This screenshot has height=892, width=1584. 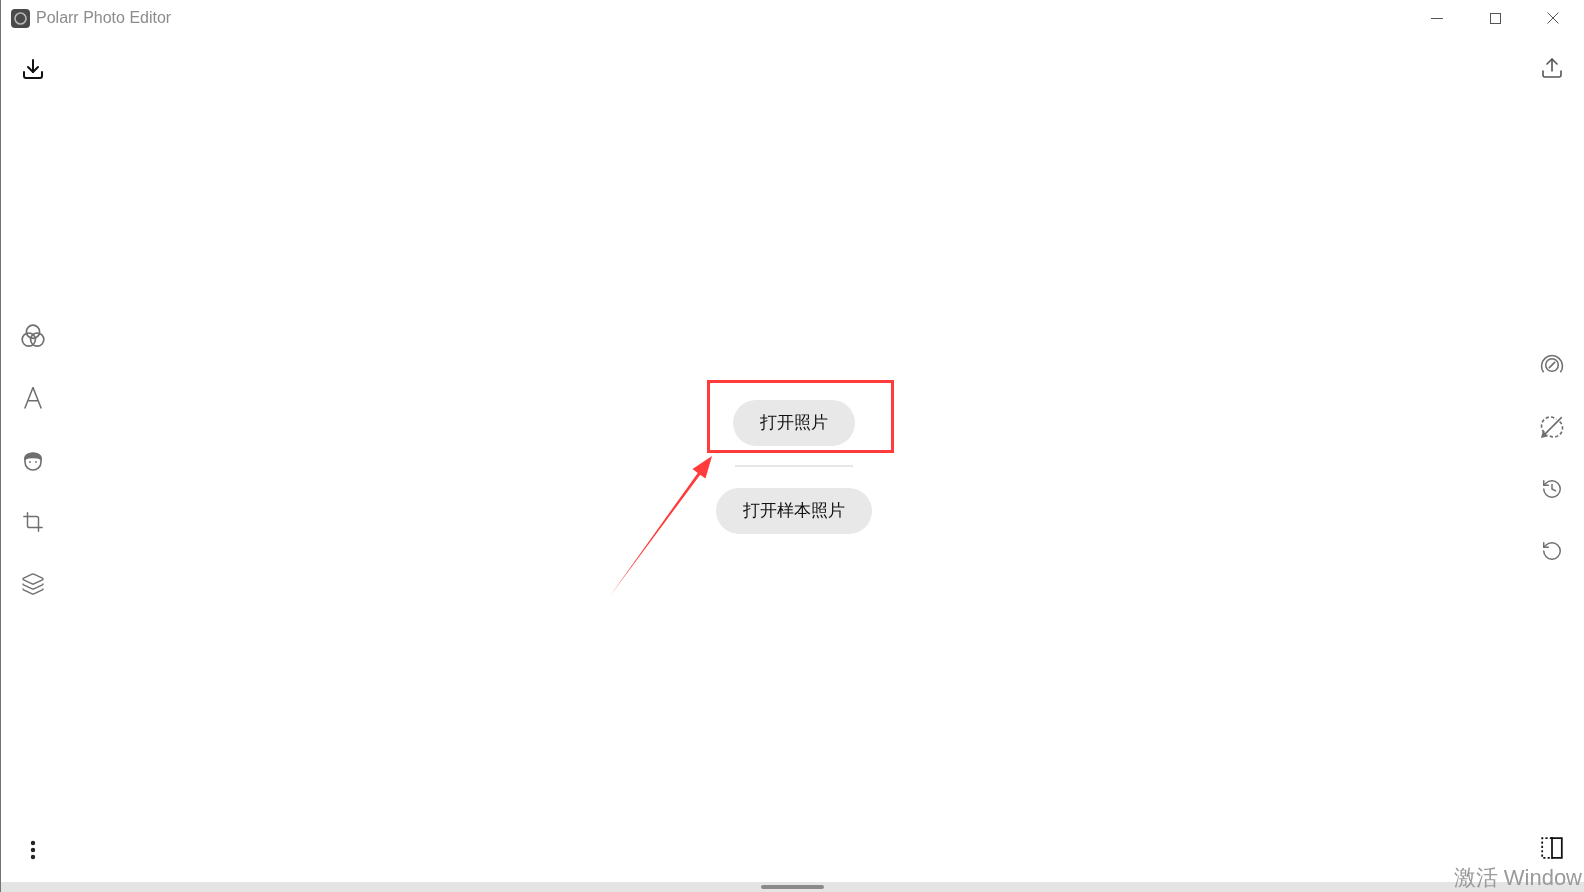 I want to click on crop-icon, so click(x=33, y=521).